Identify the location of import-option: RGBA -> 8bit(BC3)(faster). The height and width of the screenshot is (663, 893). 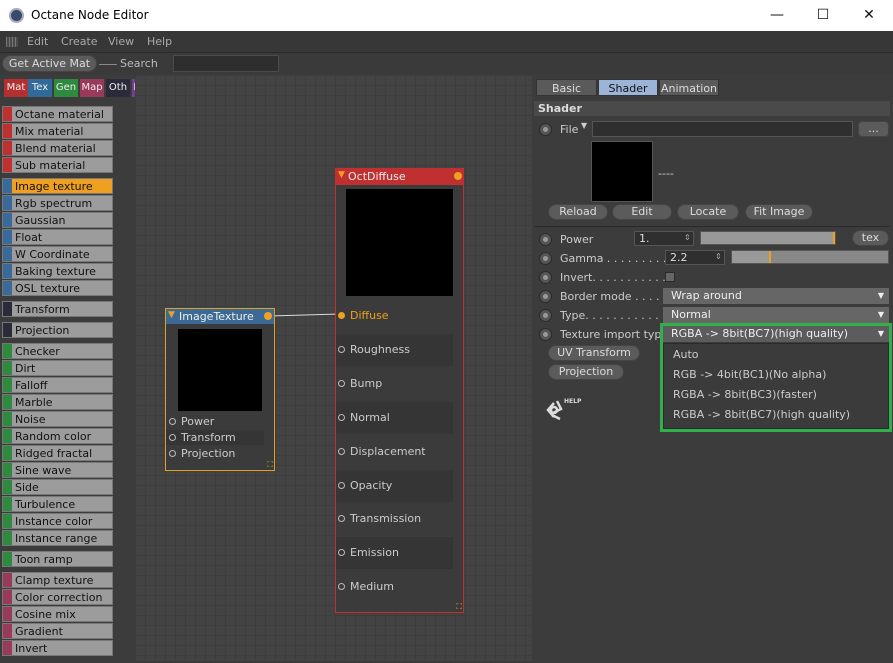
(745, 394).